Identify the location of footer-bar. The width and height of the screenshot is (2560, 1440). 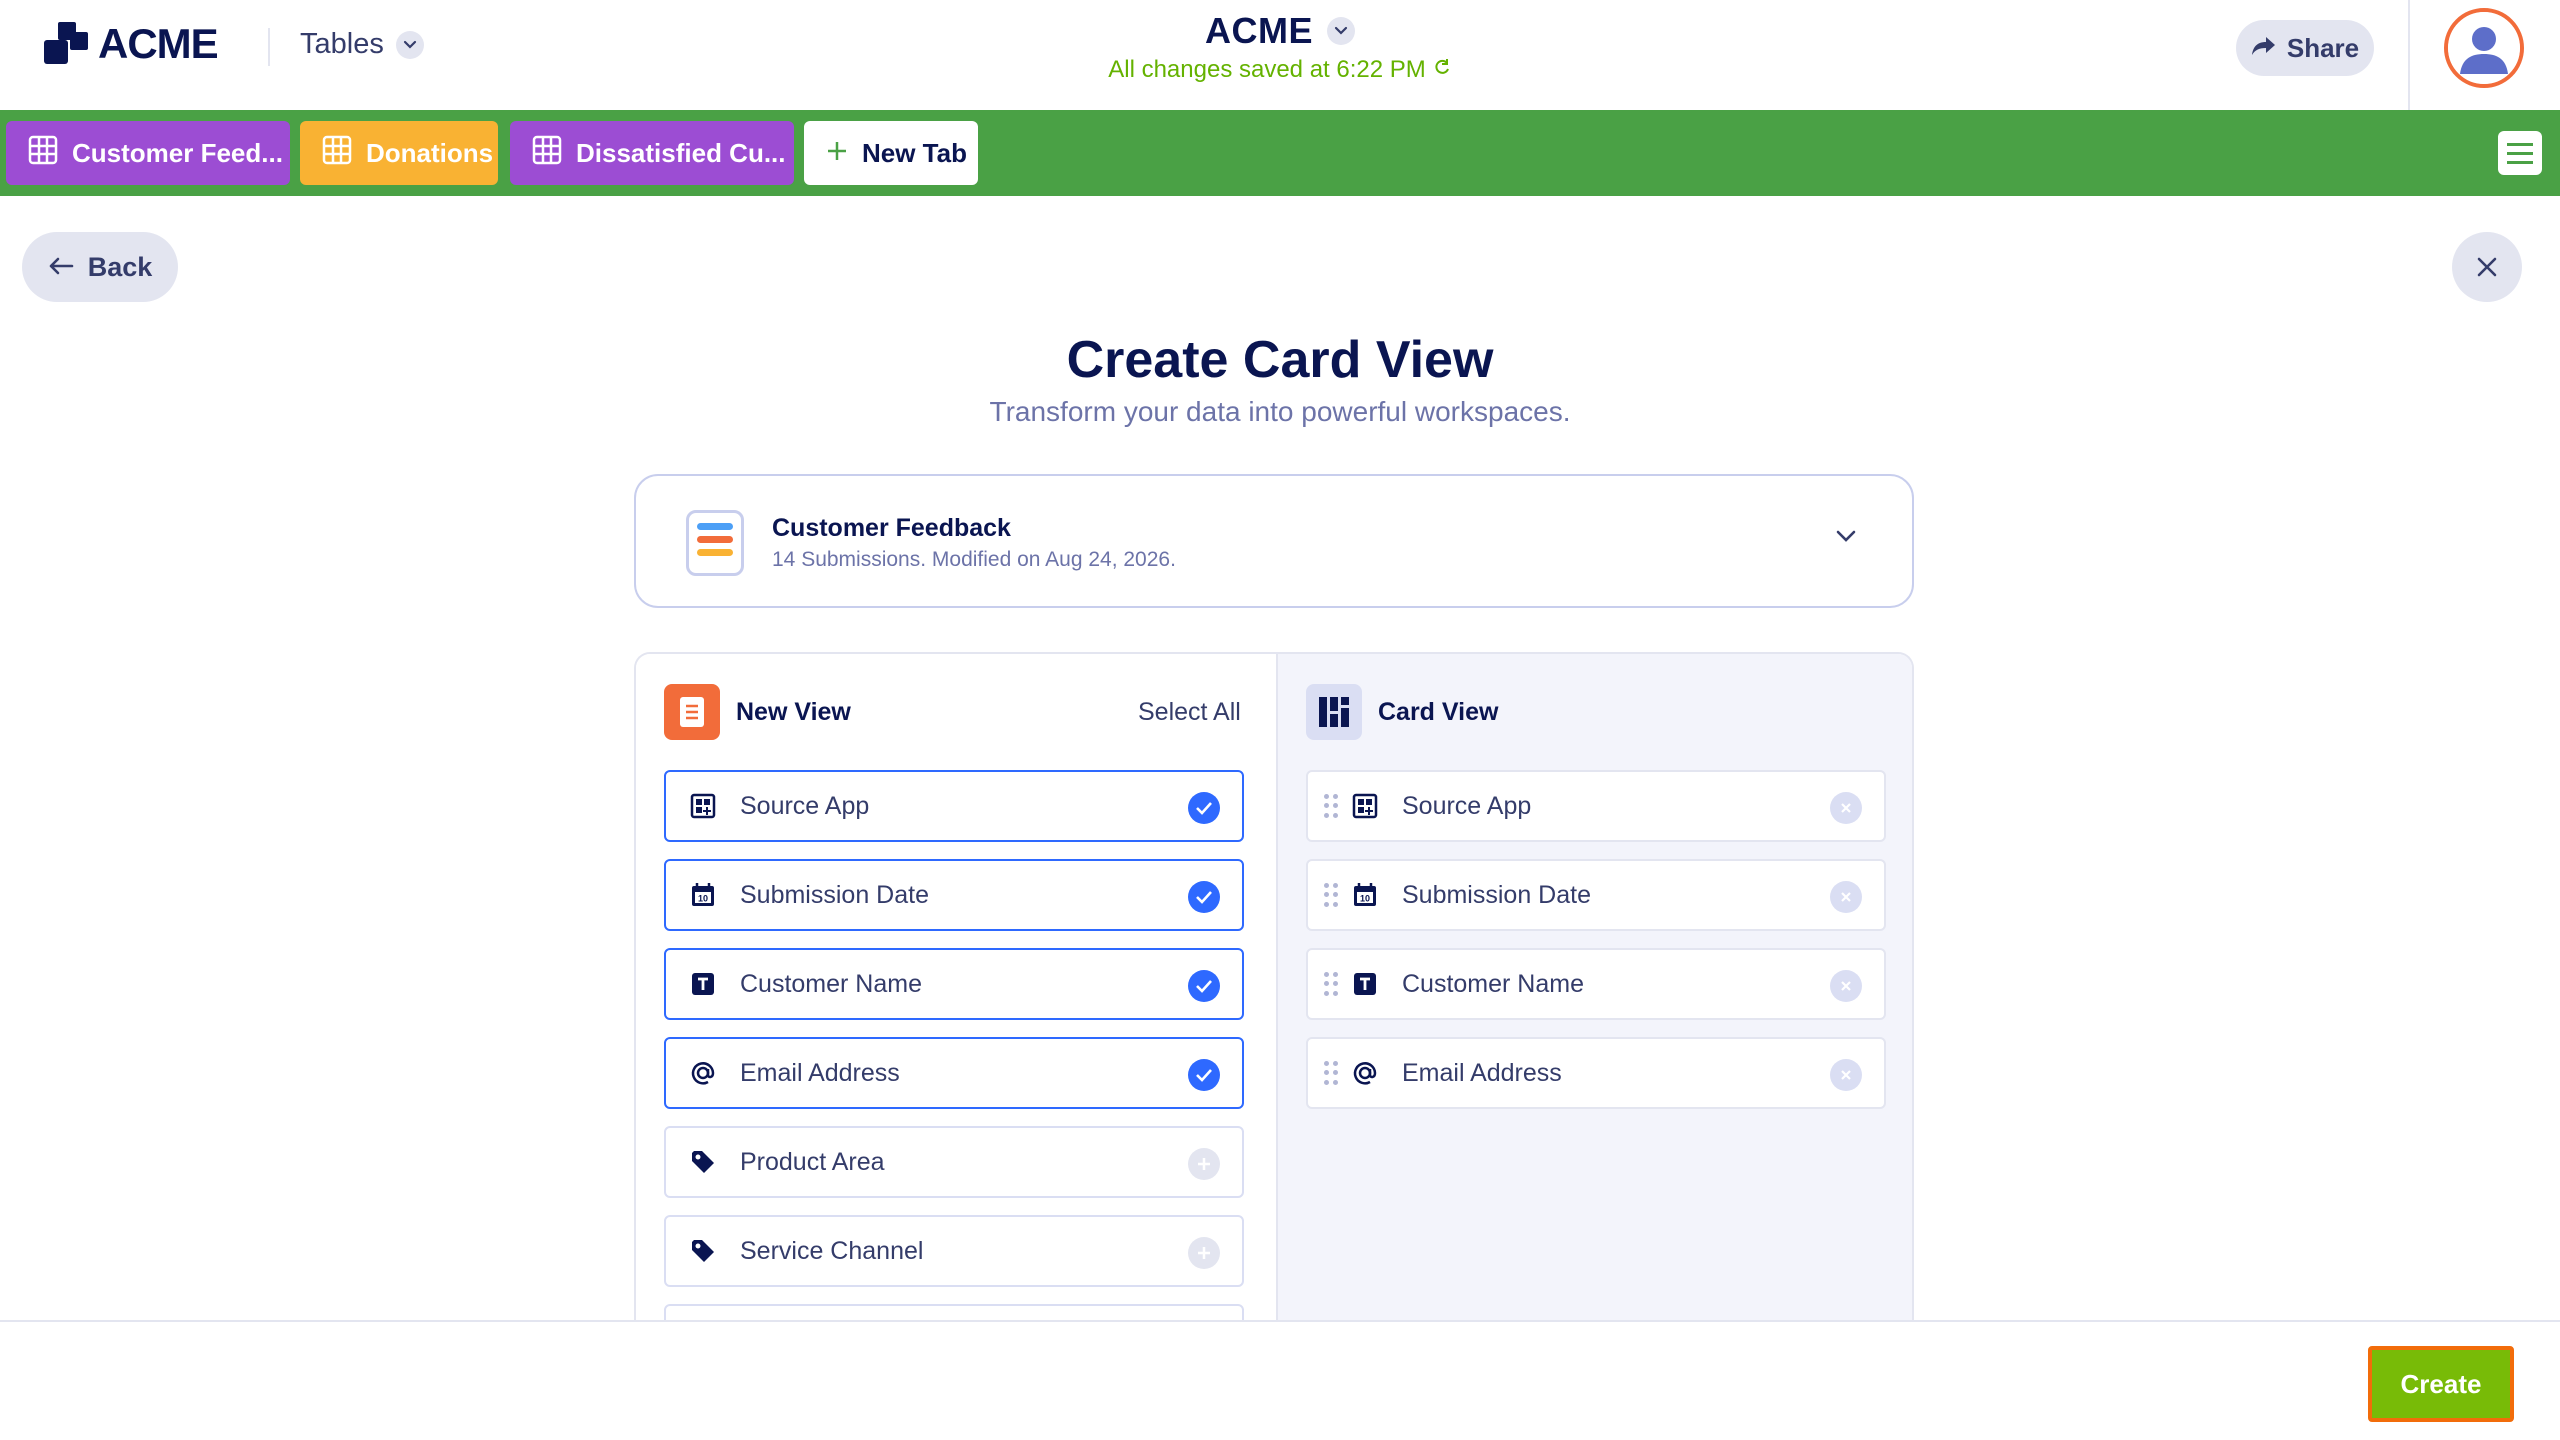
(1280, 1380).